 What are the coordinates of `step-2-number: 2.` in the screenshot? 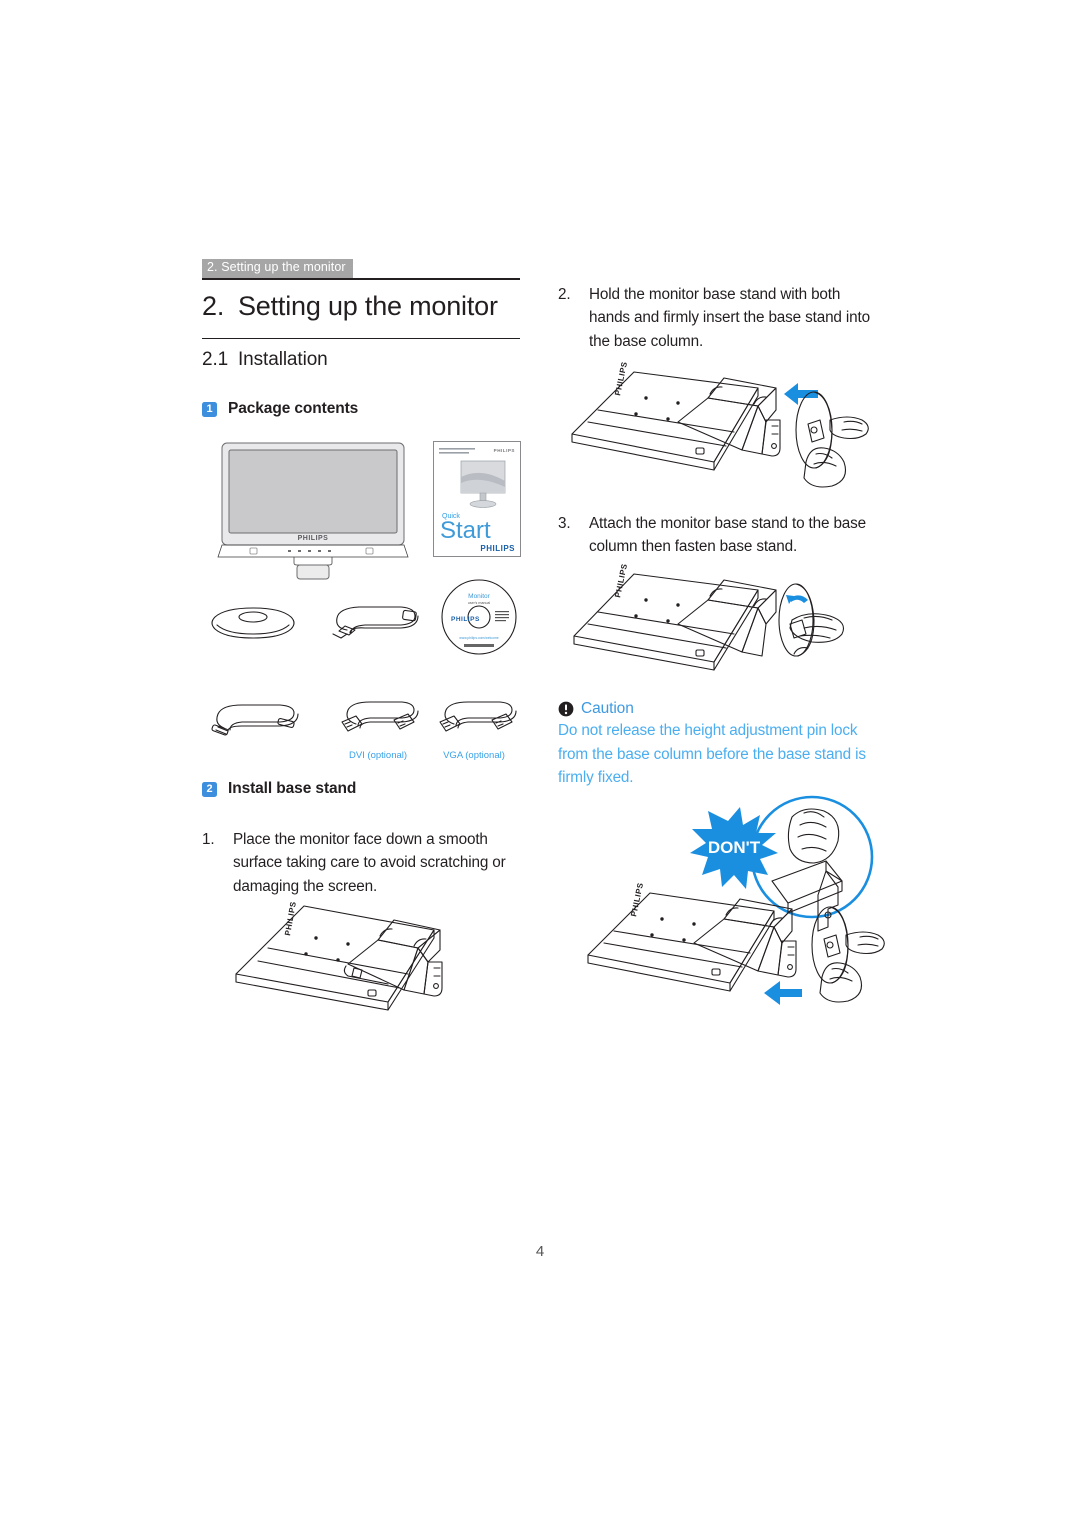 It's located at (564, 294).